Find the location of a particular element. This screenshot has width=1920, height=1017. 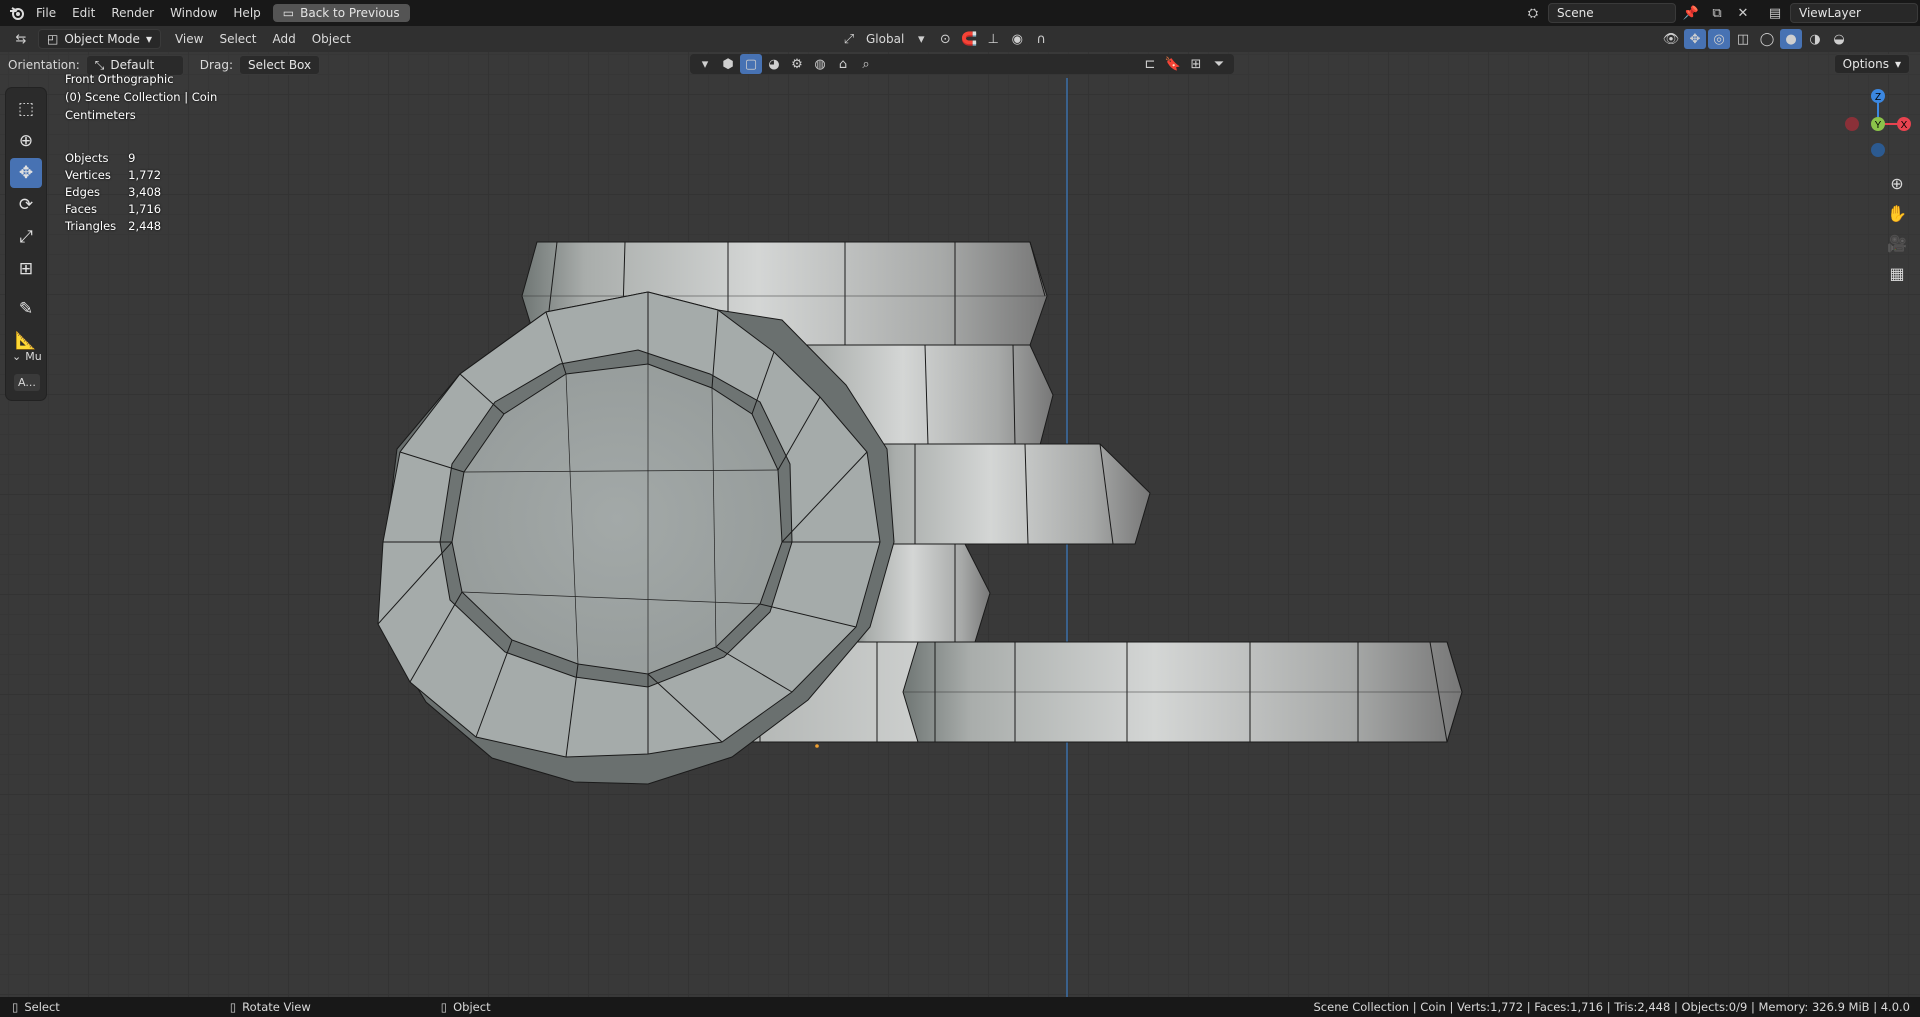

stat-value: 3,408 is located at coordinates (145, 192).